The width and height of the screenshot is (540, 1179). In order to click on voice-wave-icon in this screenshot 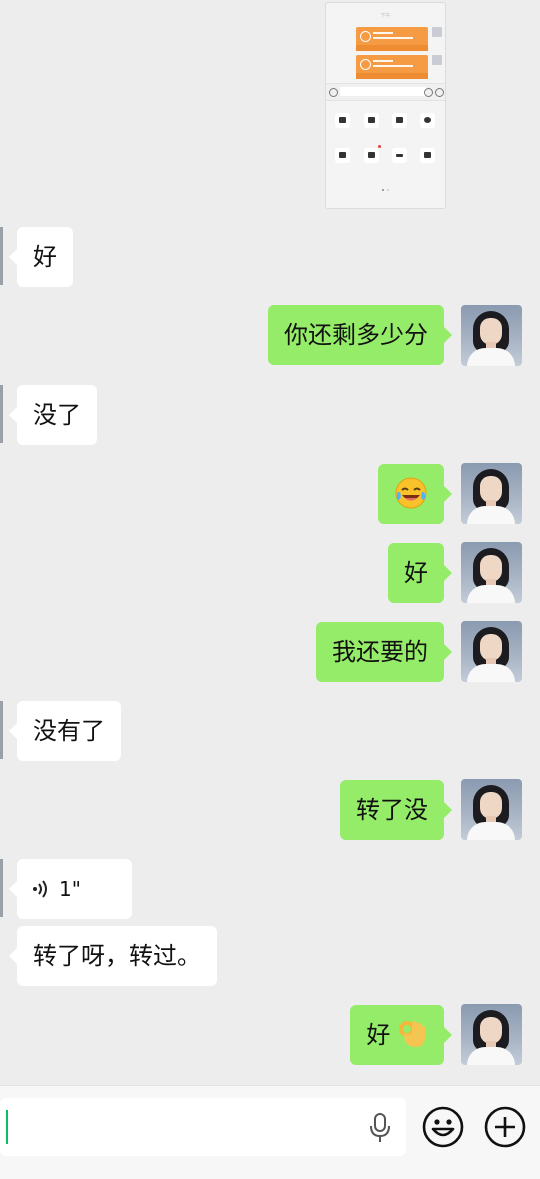, I will do `click(40, 889)`.